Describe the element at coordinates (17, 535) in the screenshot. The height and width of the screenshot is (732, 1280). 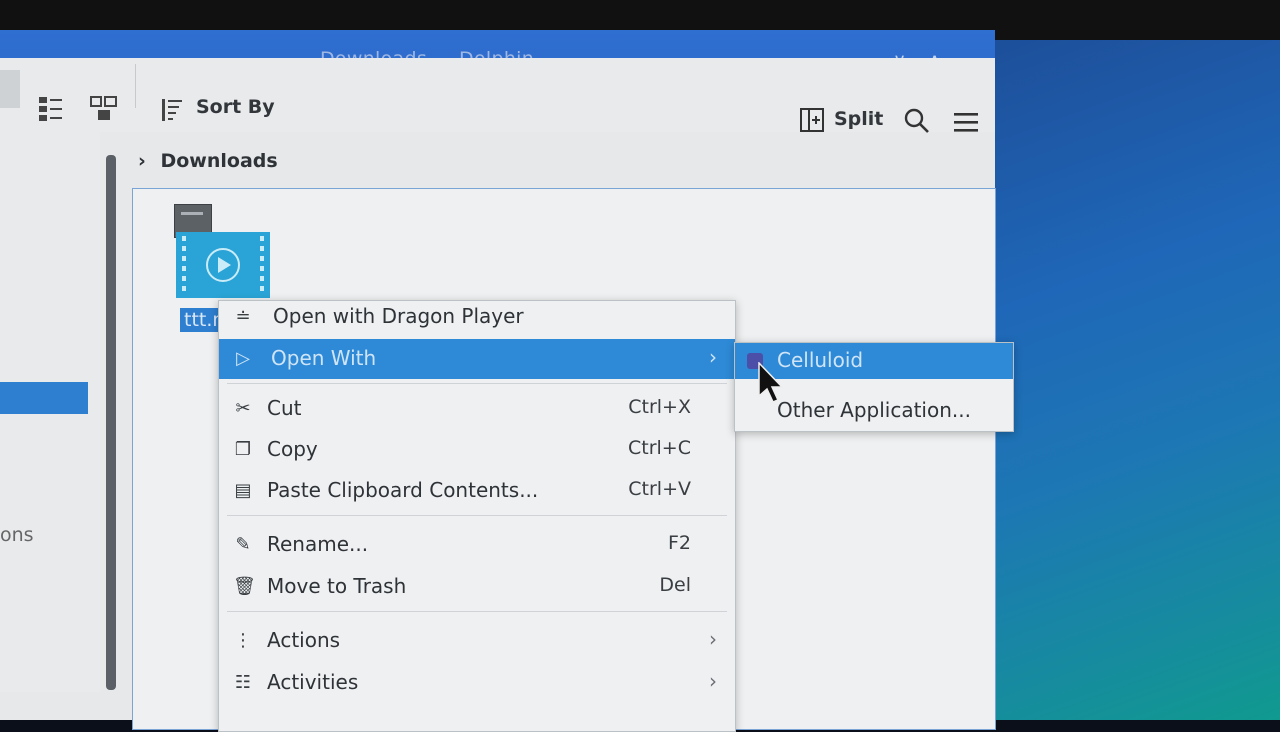
I see `places-item-label: ons` at that location.